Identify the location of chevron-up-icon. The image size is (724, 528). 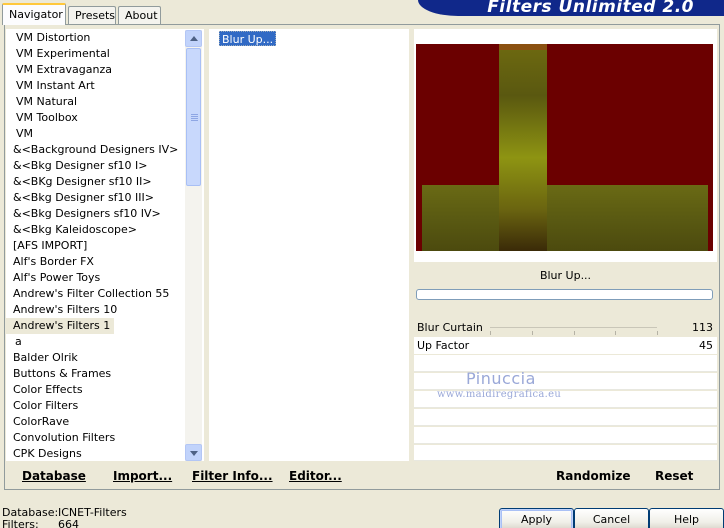
(194, 38).